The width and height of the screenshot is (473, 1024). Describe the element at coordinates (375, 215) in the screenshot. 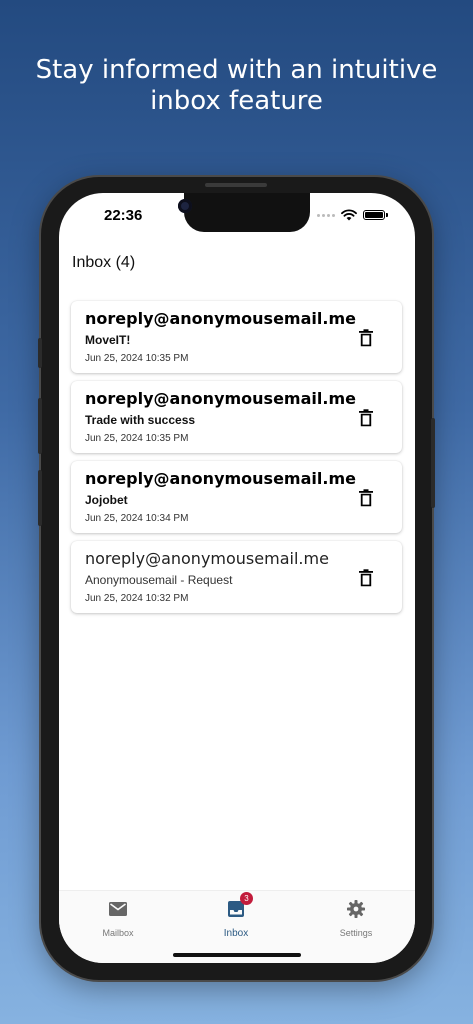

I see `battery-icon` at that location.